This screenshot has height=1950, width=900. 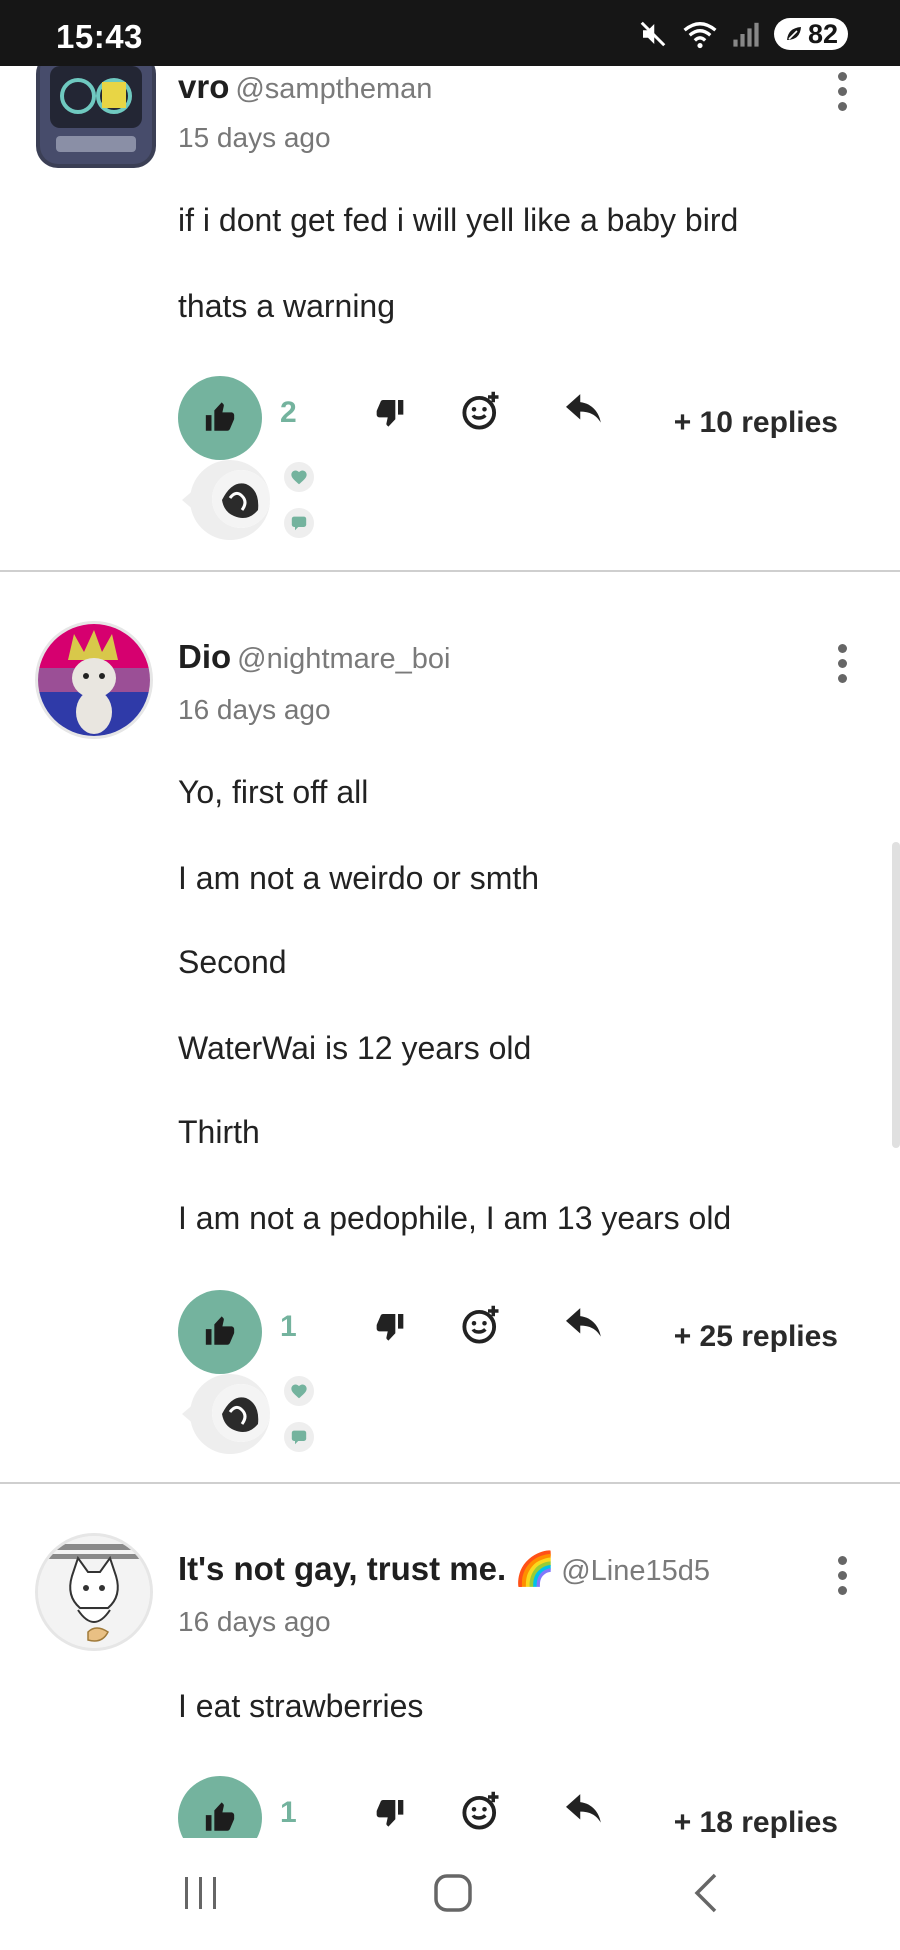 What do you see at coordinates (232, 962) in the screenshot?
I see `comment-text: Second` at bounding box center [232, 962].